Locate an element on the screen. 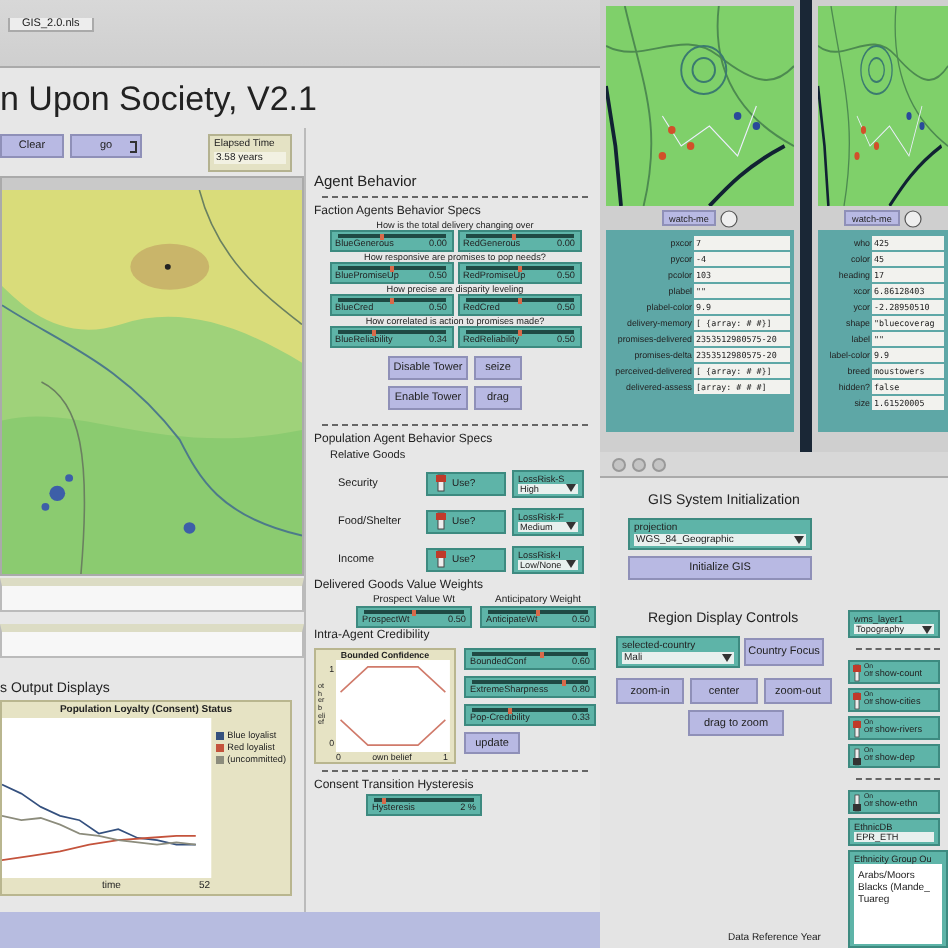  line-plot-drawing is located at coordinates (393, 706).